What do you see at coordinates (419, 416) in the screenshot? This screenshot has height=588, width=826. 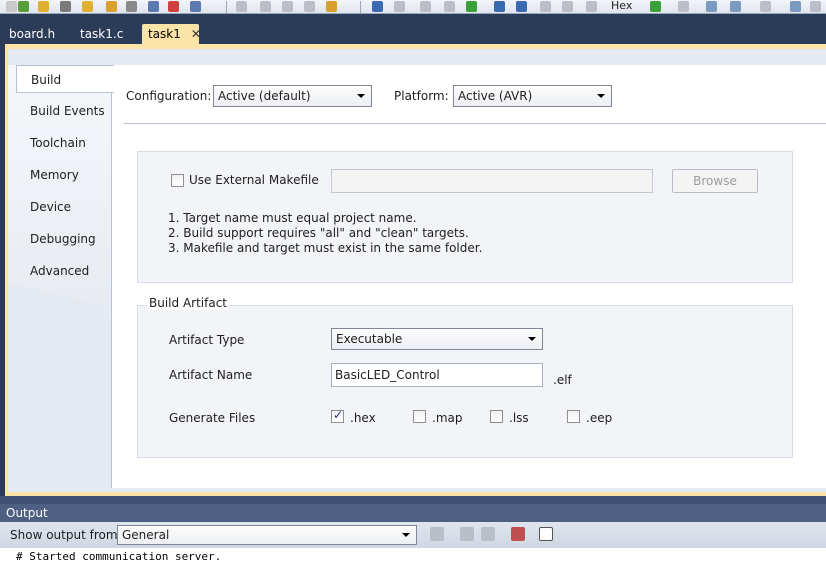 I see `generate-map-checkbox` at bounding box center [419, 416].